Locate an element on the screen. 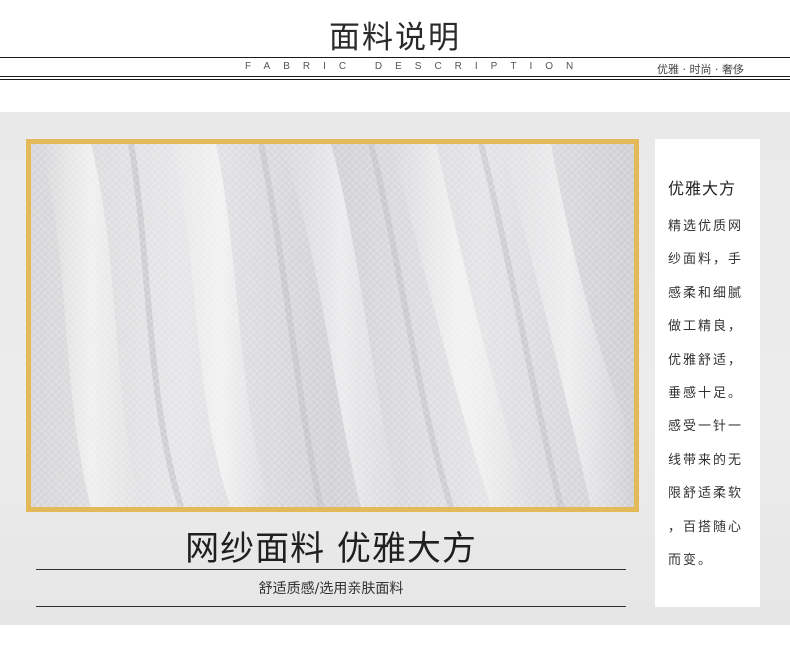 This screenshot has height=650, width=790. description-line: 纱面料，手 is located at coordinates (706, 260).